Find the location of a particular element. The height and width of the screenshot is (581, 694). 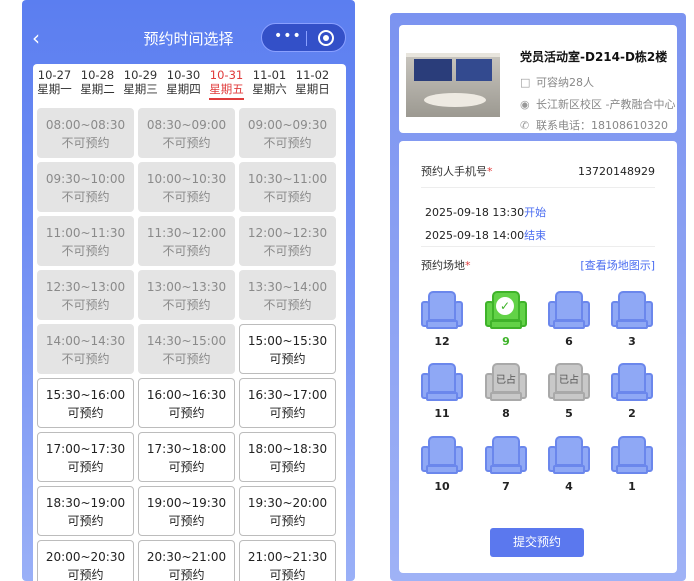

date-tab: 10-31 星期五 is located at coordinates (226, 84).